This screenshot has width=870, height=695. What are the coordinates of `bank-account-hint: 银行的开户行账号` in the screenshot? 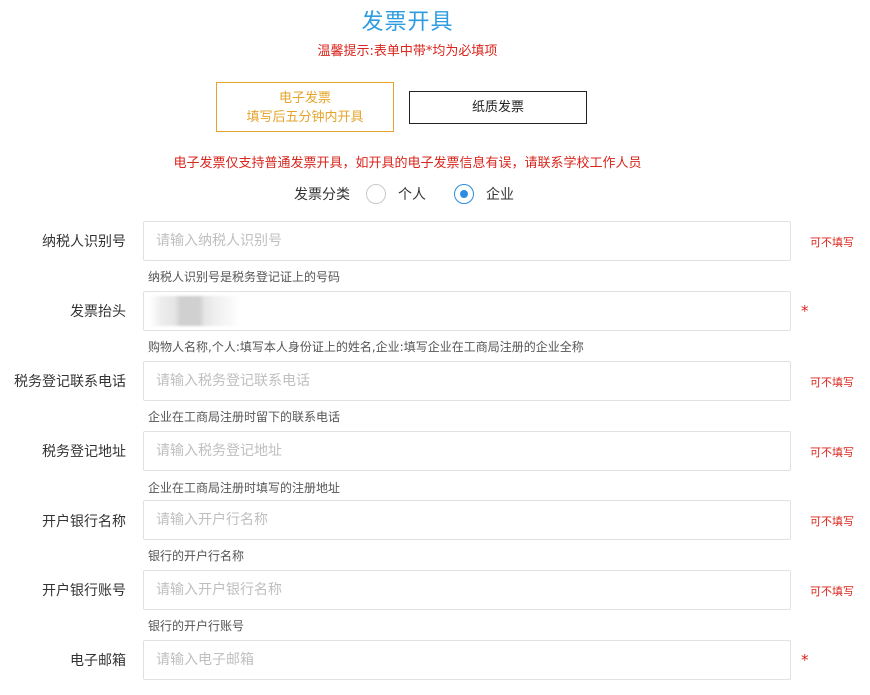 It's located at (196, 626).